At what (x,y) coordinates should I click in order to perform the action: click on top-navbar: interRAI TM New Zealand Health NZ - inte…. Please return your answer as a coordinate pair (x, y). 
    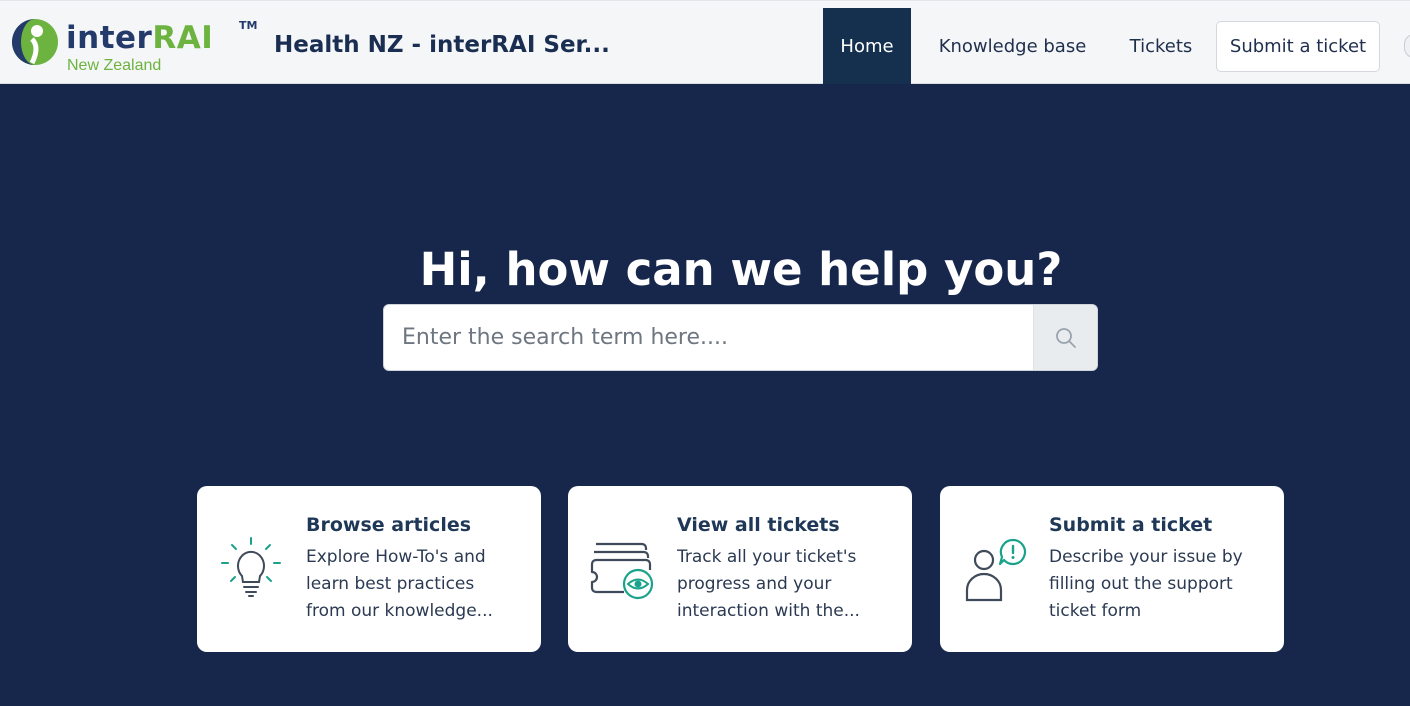
    Looking at the image, I should click on (705, 42).